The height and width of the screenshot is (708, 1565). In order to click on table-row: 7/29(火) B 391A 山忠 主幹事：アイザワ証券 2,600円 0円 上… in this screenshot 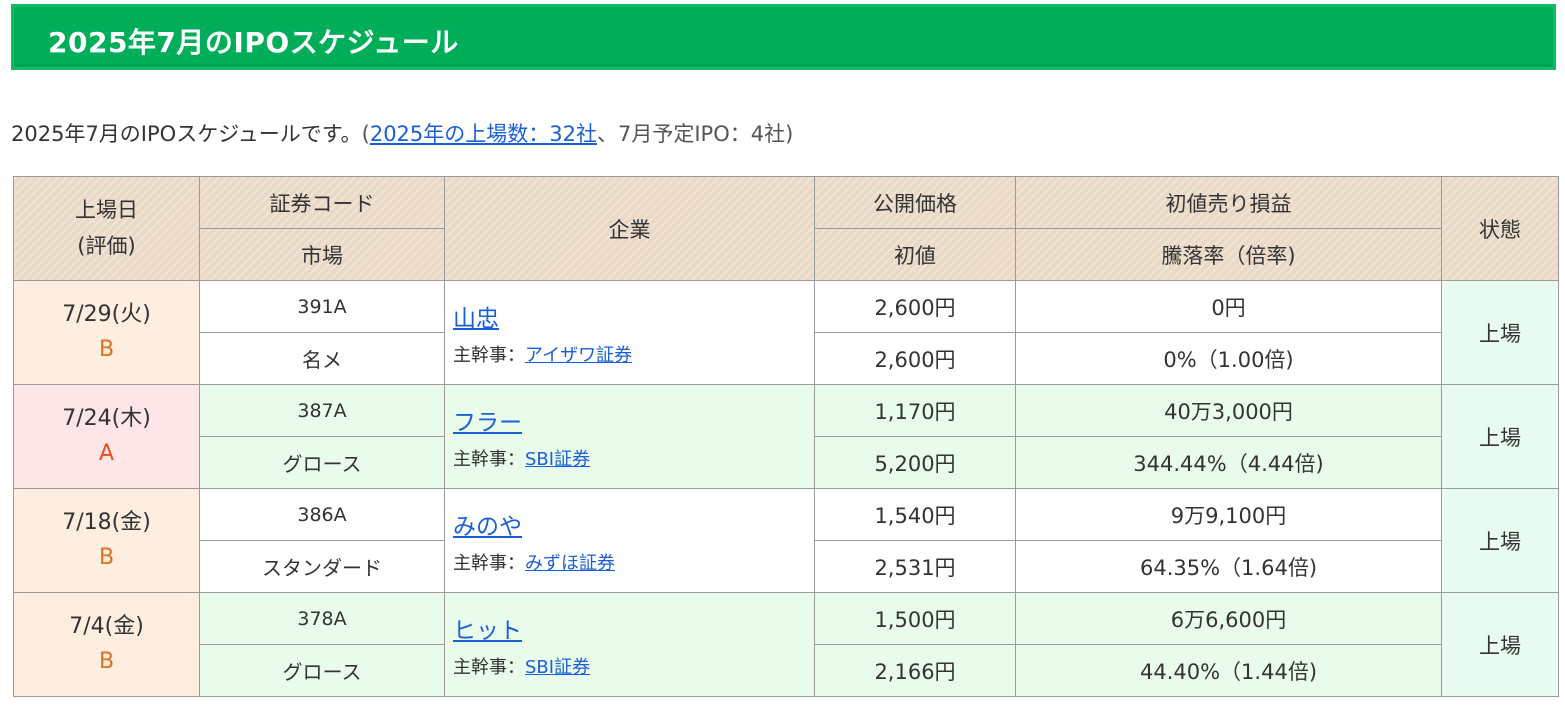, I will do `click(786, 332)`.